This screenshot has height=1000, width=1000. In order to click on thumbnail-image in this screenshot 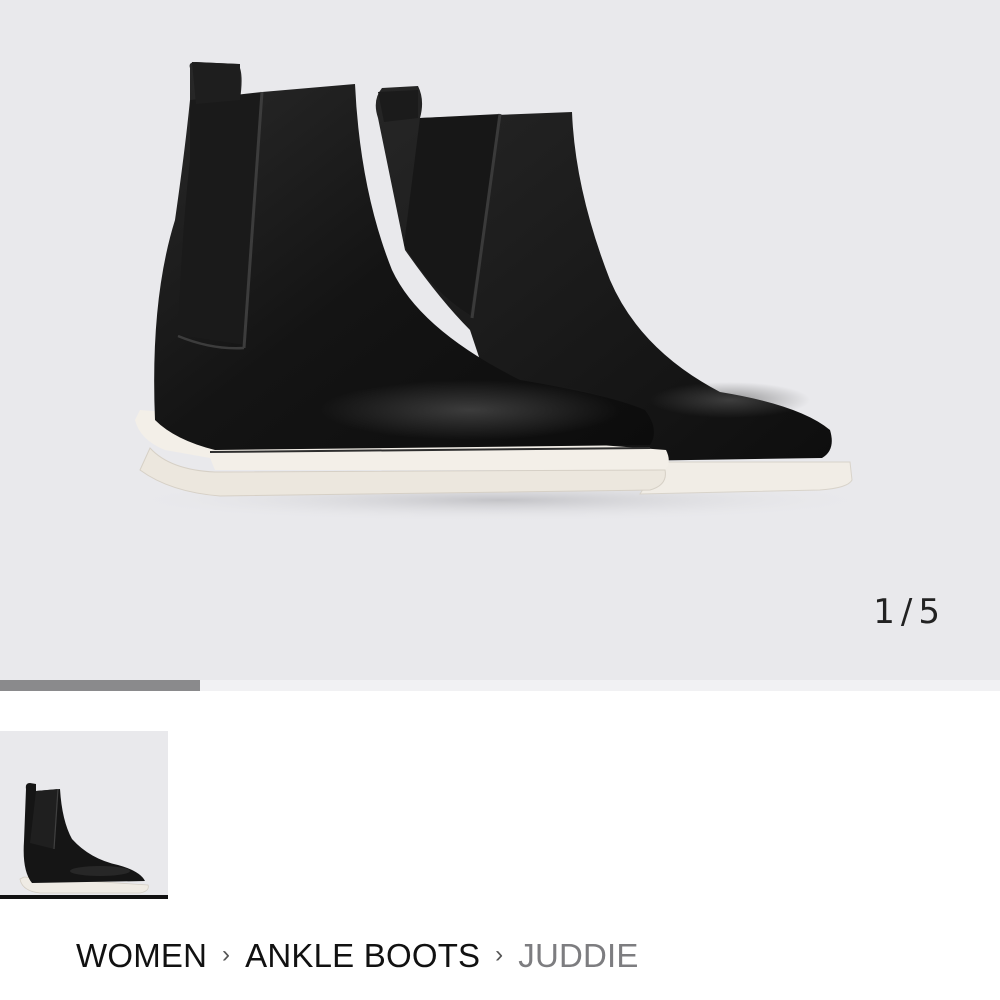, I will do `click(84, 838)`.